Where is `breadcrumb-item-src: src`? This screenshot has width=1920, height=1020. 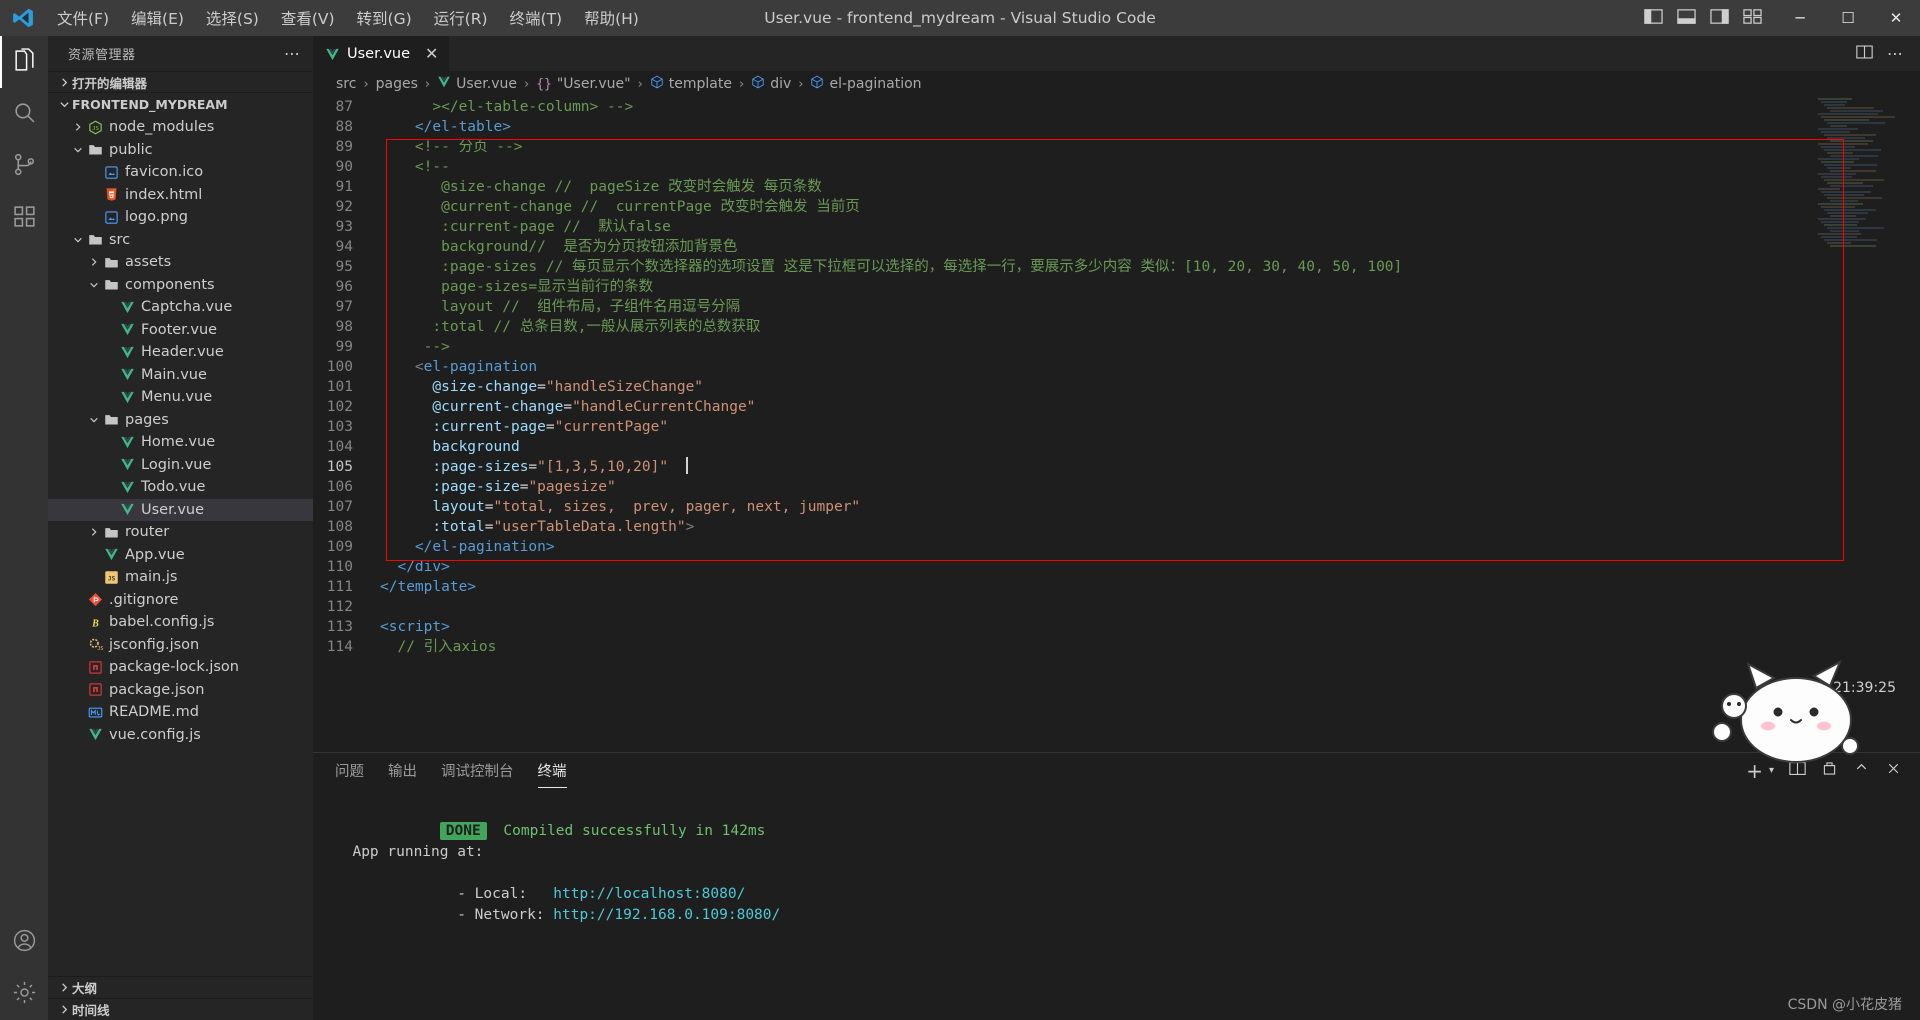
breadcrumb-item-src: src is located at coordinates (346, 84).